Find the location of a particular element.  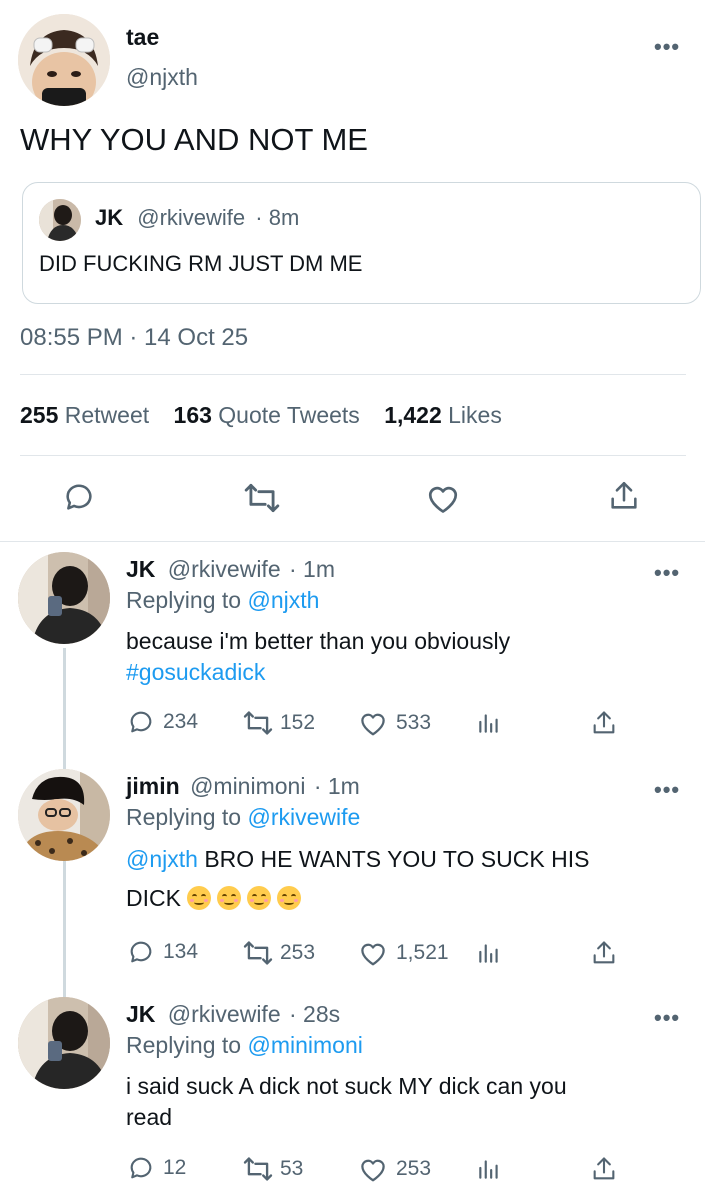

hashtag-link: #gosuckadick is located at coordinates (195, 672).